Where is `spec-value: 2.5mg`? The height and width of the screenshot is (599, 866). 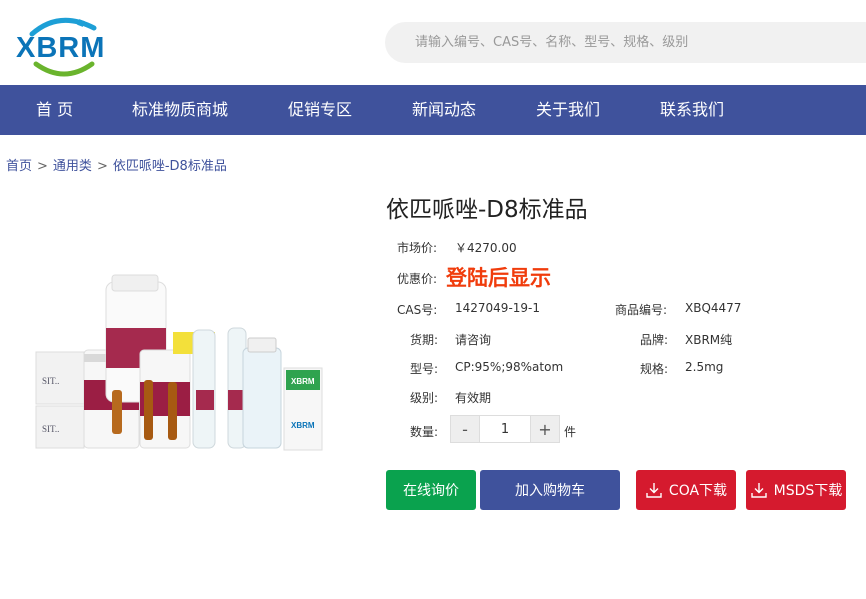 spec-value: 2.5mg is located at coordinates (704, 367).